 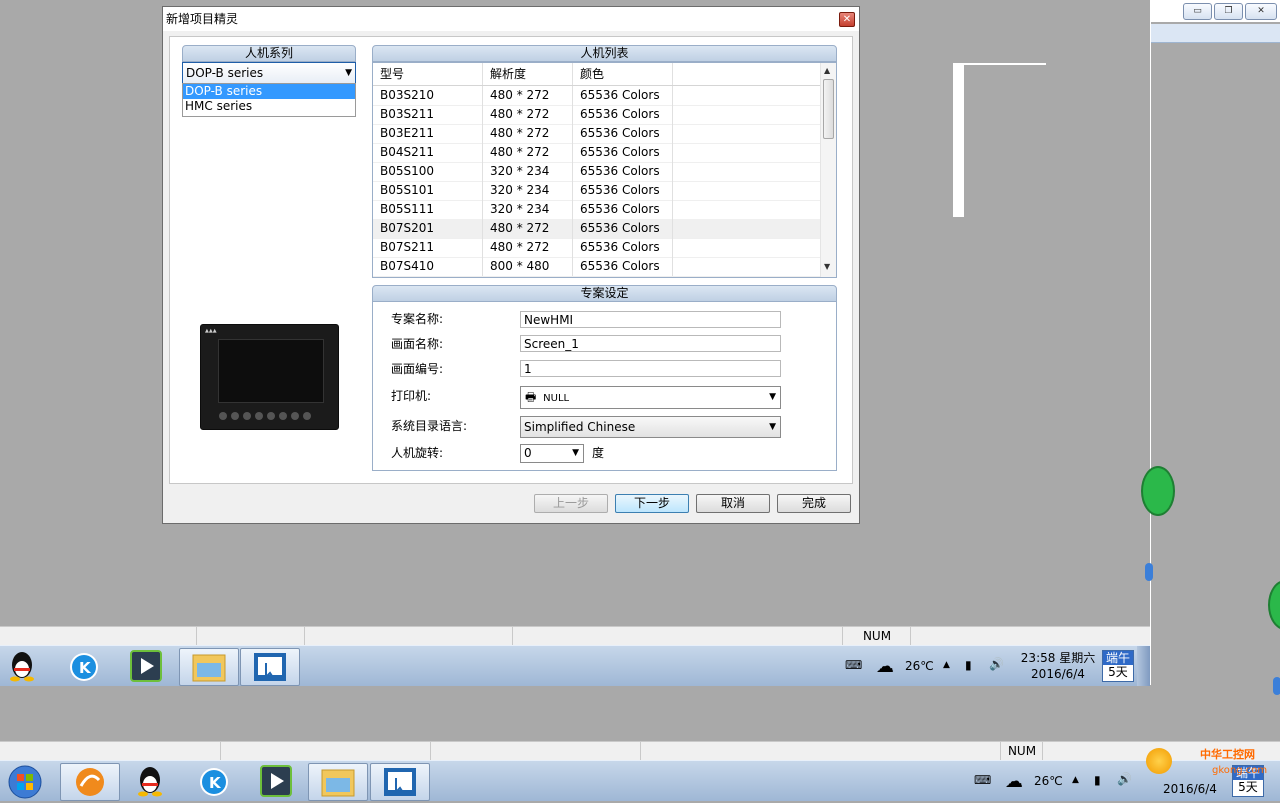 I want to click on calendar-widget: 端午 5天, so click(x=1118, y=666).